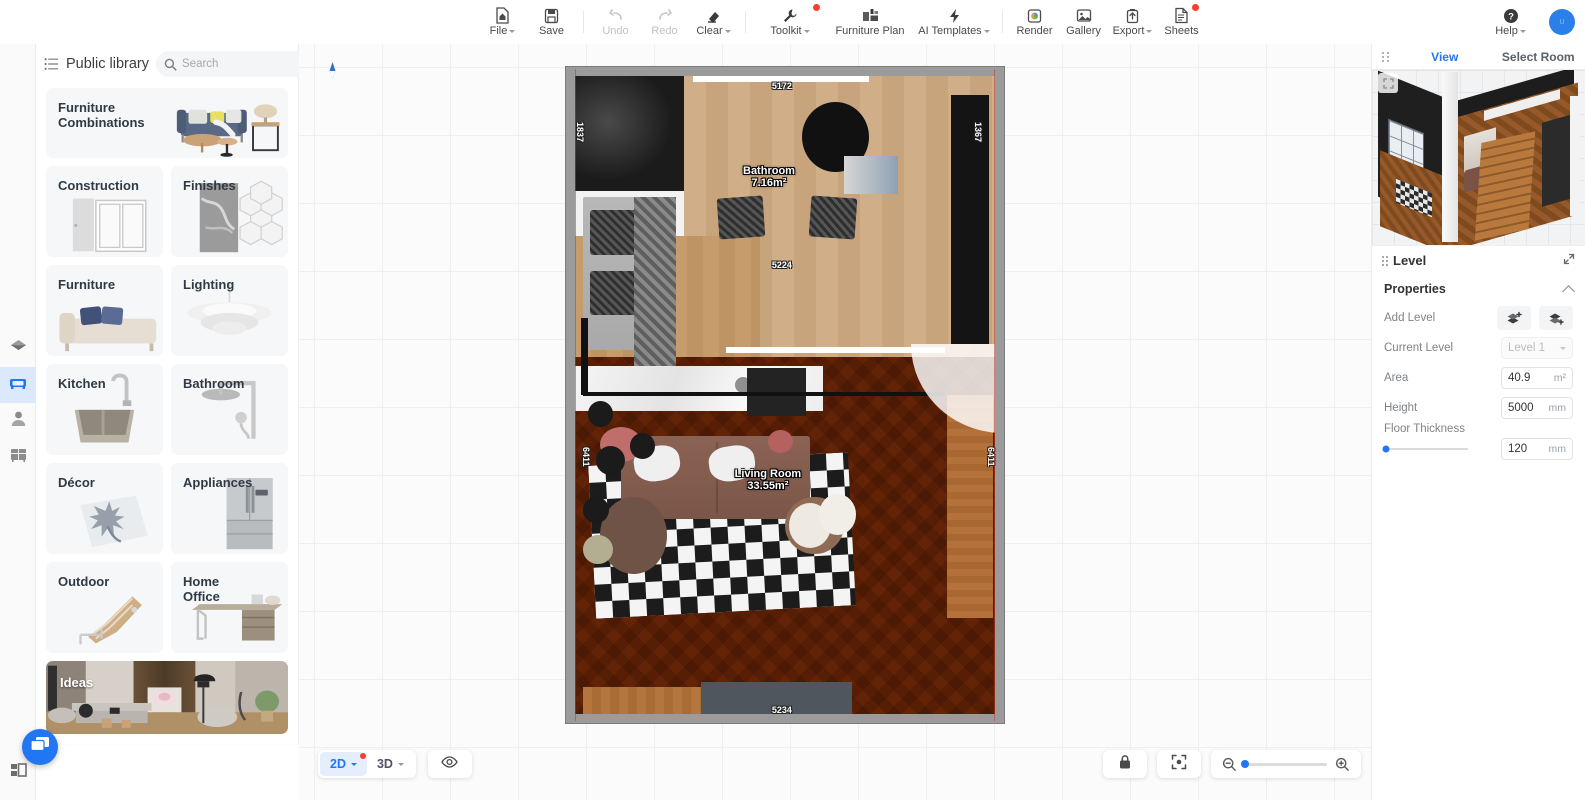 This screenshot has width=1585, height=800. I want to click on category-furniture-combinations: Furniture Combinations, so click(167, 123).